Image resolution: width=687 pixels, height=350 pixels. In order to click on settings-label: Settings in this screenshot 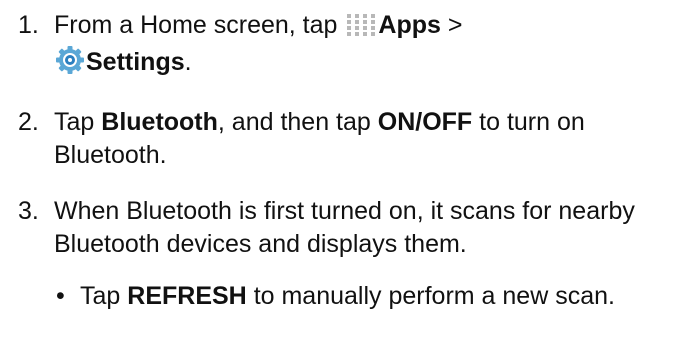, I will do `click(135, 62)`.